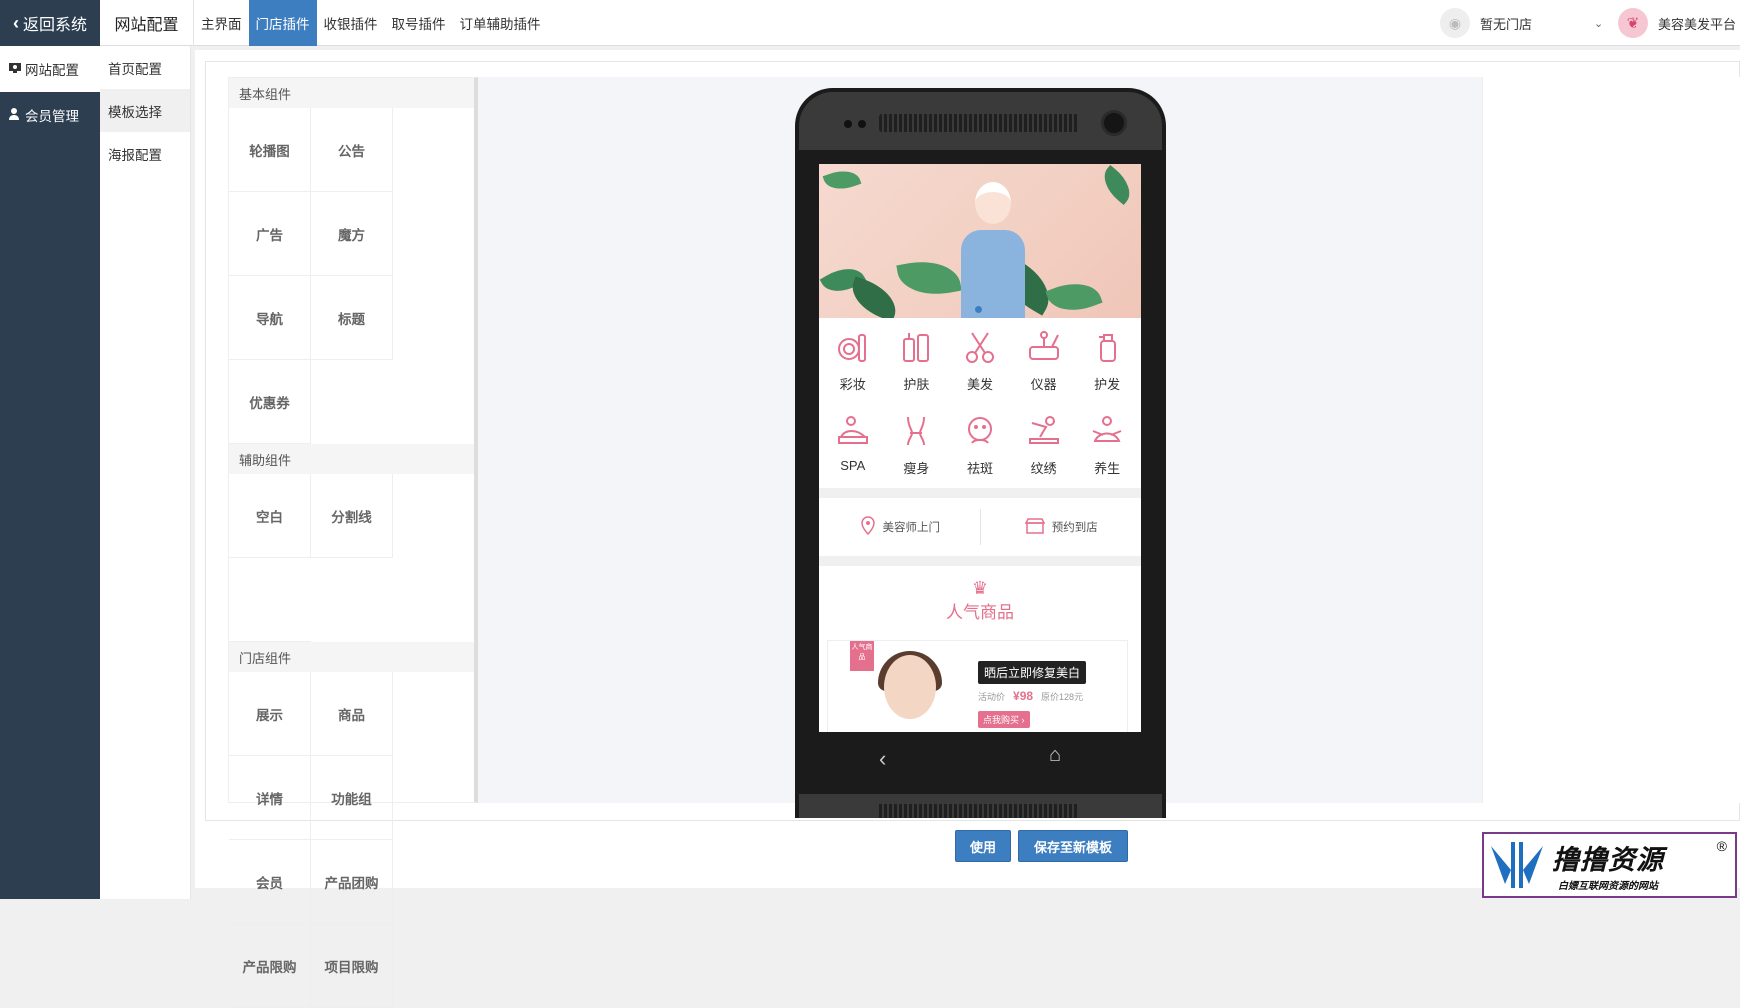  What do you see at coordinates (983, 846) in the screenshot?
I see `use-button: 使用` at bounding box center [983, 846].